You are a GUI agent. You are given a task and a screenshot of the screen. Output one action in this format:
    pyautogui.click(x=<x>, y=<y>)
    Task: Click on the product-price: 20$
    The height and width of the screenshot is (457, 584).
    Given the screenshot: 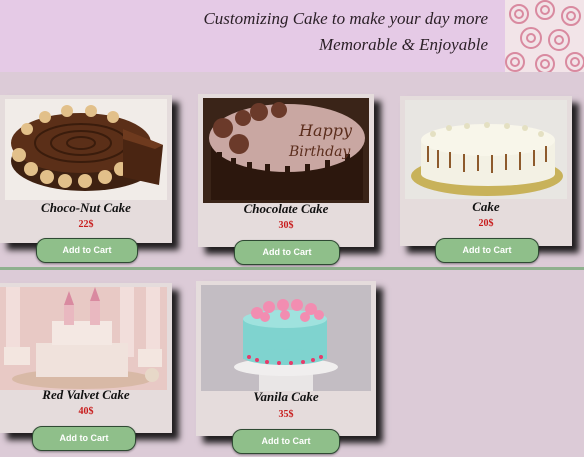 What is the action you would take?
    pyautogui.click(x=486, y=223)
    